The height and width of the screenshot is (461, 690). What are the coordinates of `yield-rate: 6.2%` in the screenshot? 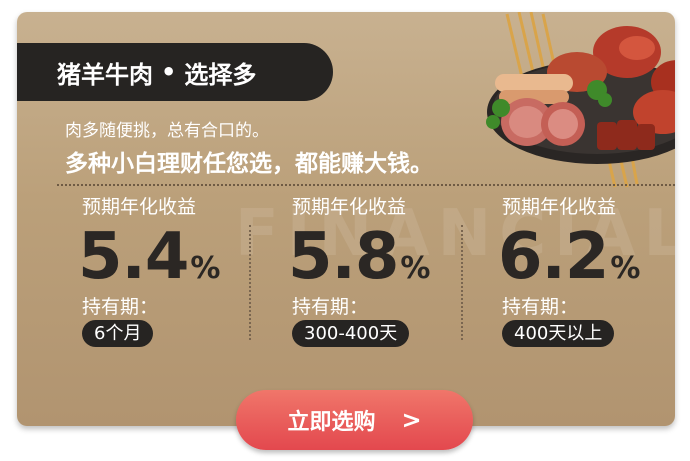 It's located at (569, 257).